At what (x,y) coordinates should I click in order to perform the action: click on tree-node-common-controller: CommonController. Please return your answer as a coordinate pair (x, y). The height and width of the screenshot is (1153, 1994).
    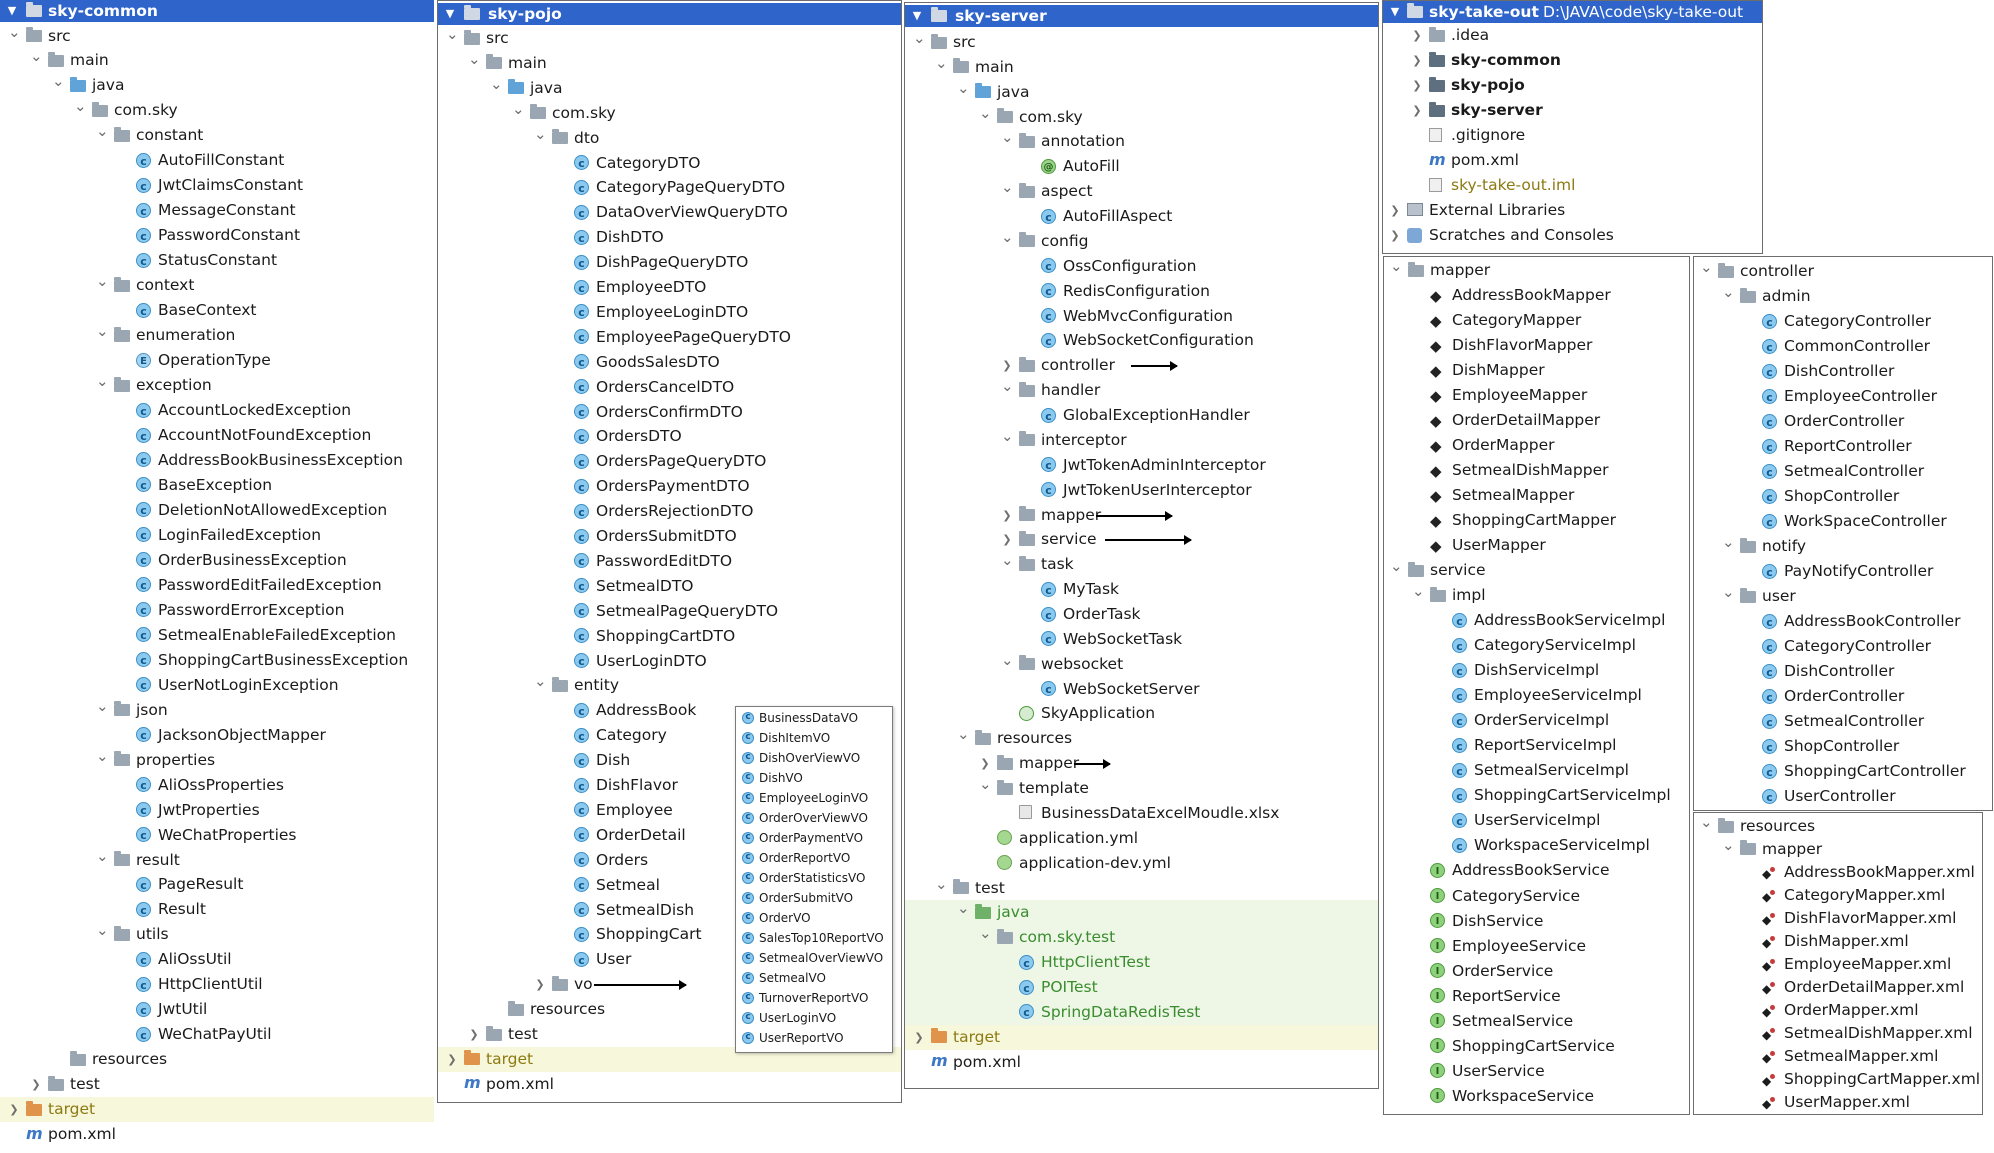
    Looking at the image, I should click on (1843, 347).